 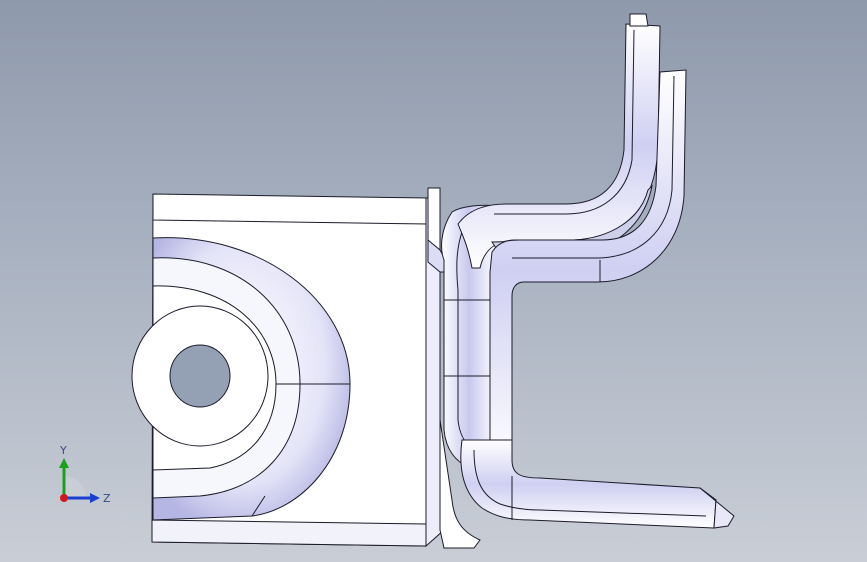 What do you see at coordinates (85, 474) in the screenshot?
I see `coordinate-triad-icon: Y Z` at bounding box center [85, 474].